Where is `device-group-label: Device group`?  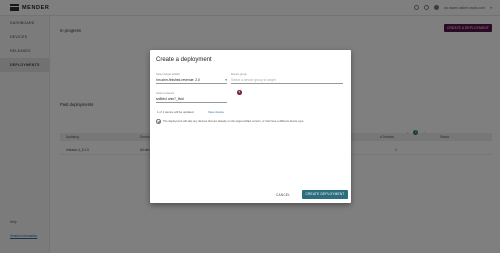
device-group-label: Device group is located at coordinates (239, 74).